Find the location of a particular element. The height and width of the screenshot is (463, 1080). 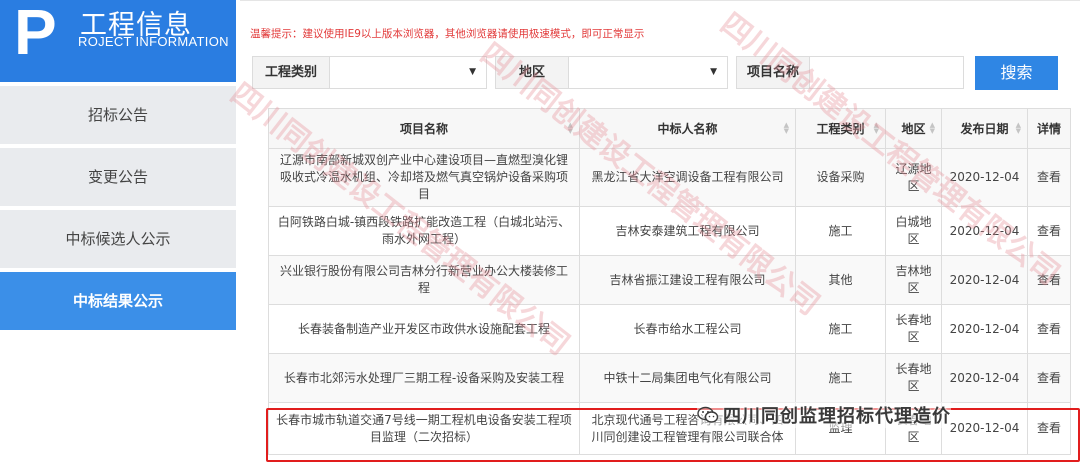

cell-winner: 黑龙江省大洋空调设备工程有限公司 is located at coordinates (687, 177).